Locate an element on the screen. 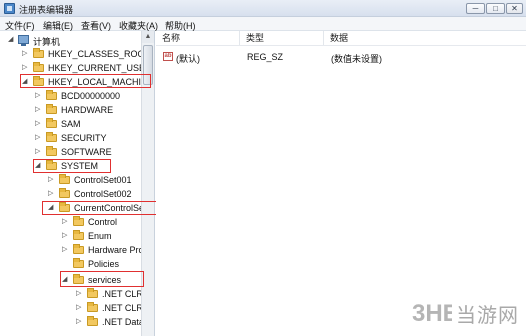 This screenshot has width=526, height=336. tree-label: Policies is located at coordinates (104, 264).